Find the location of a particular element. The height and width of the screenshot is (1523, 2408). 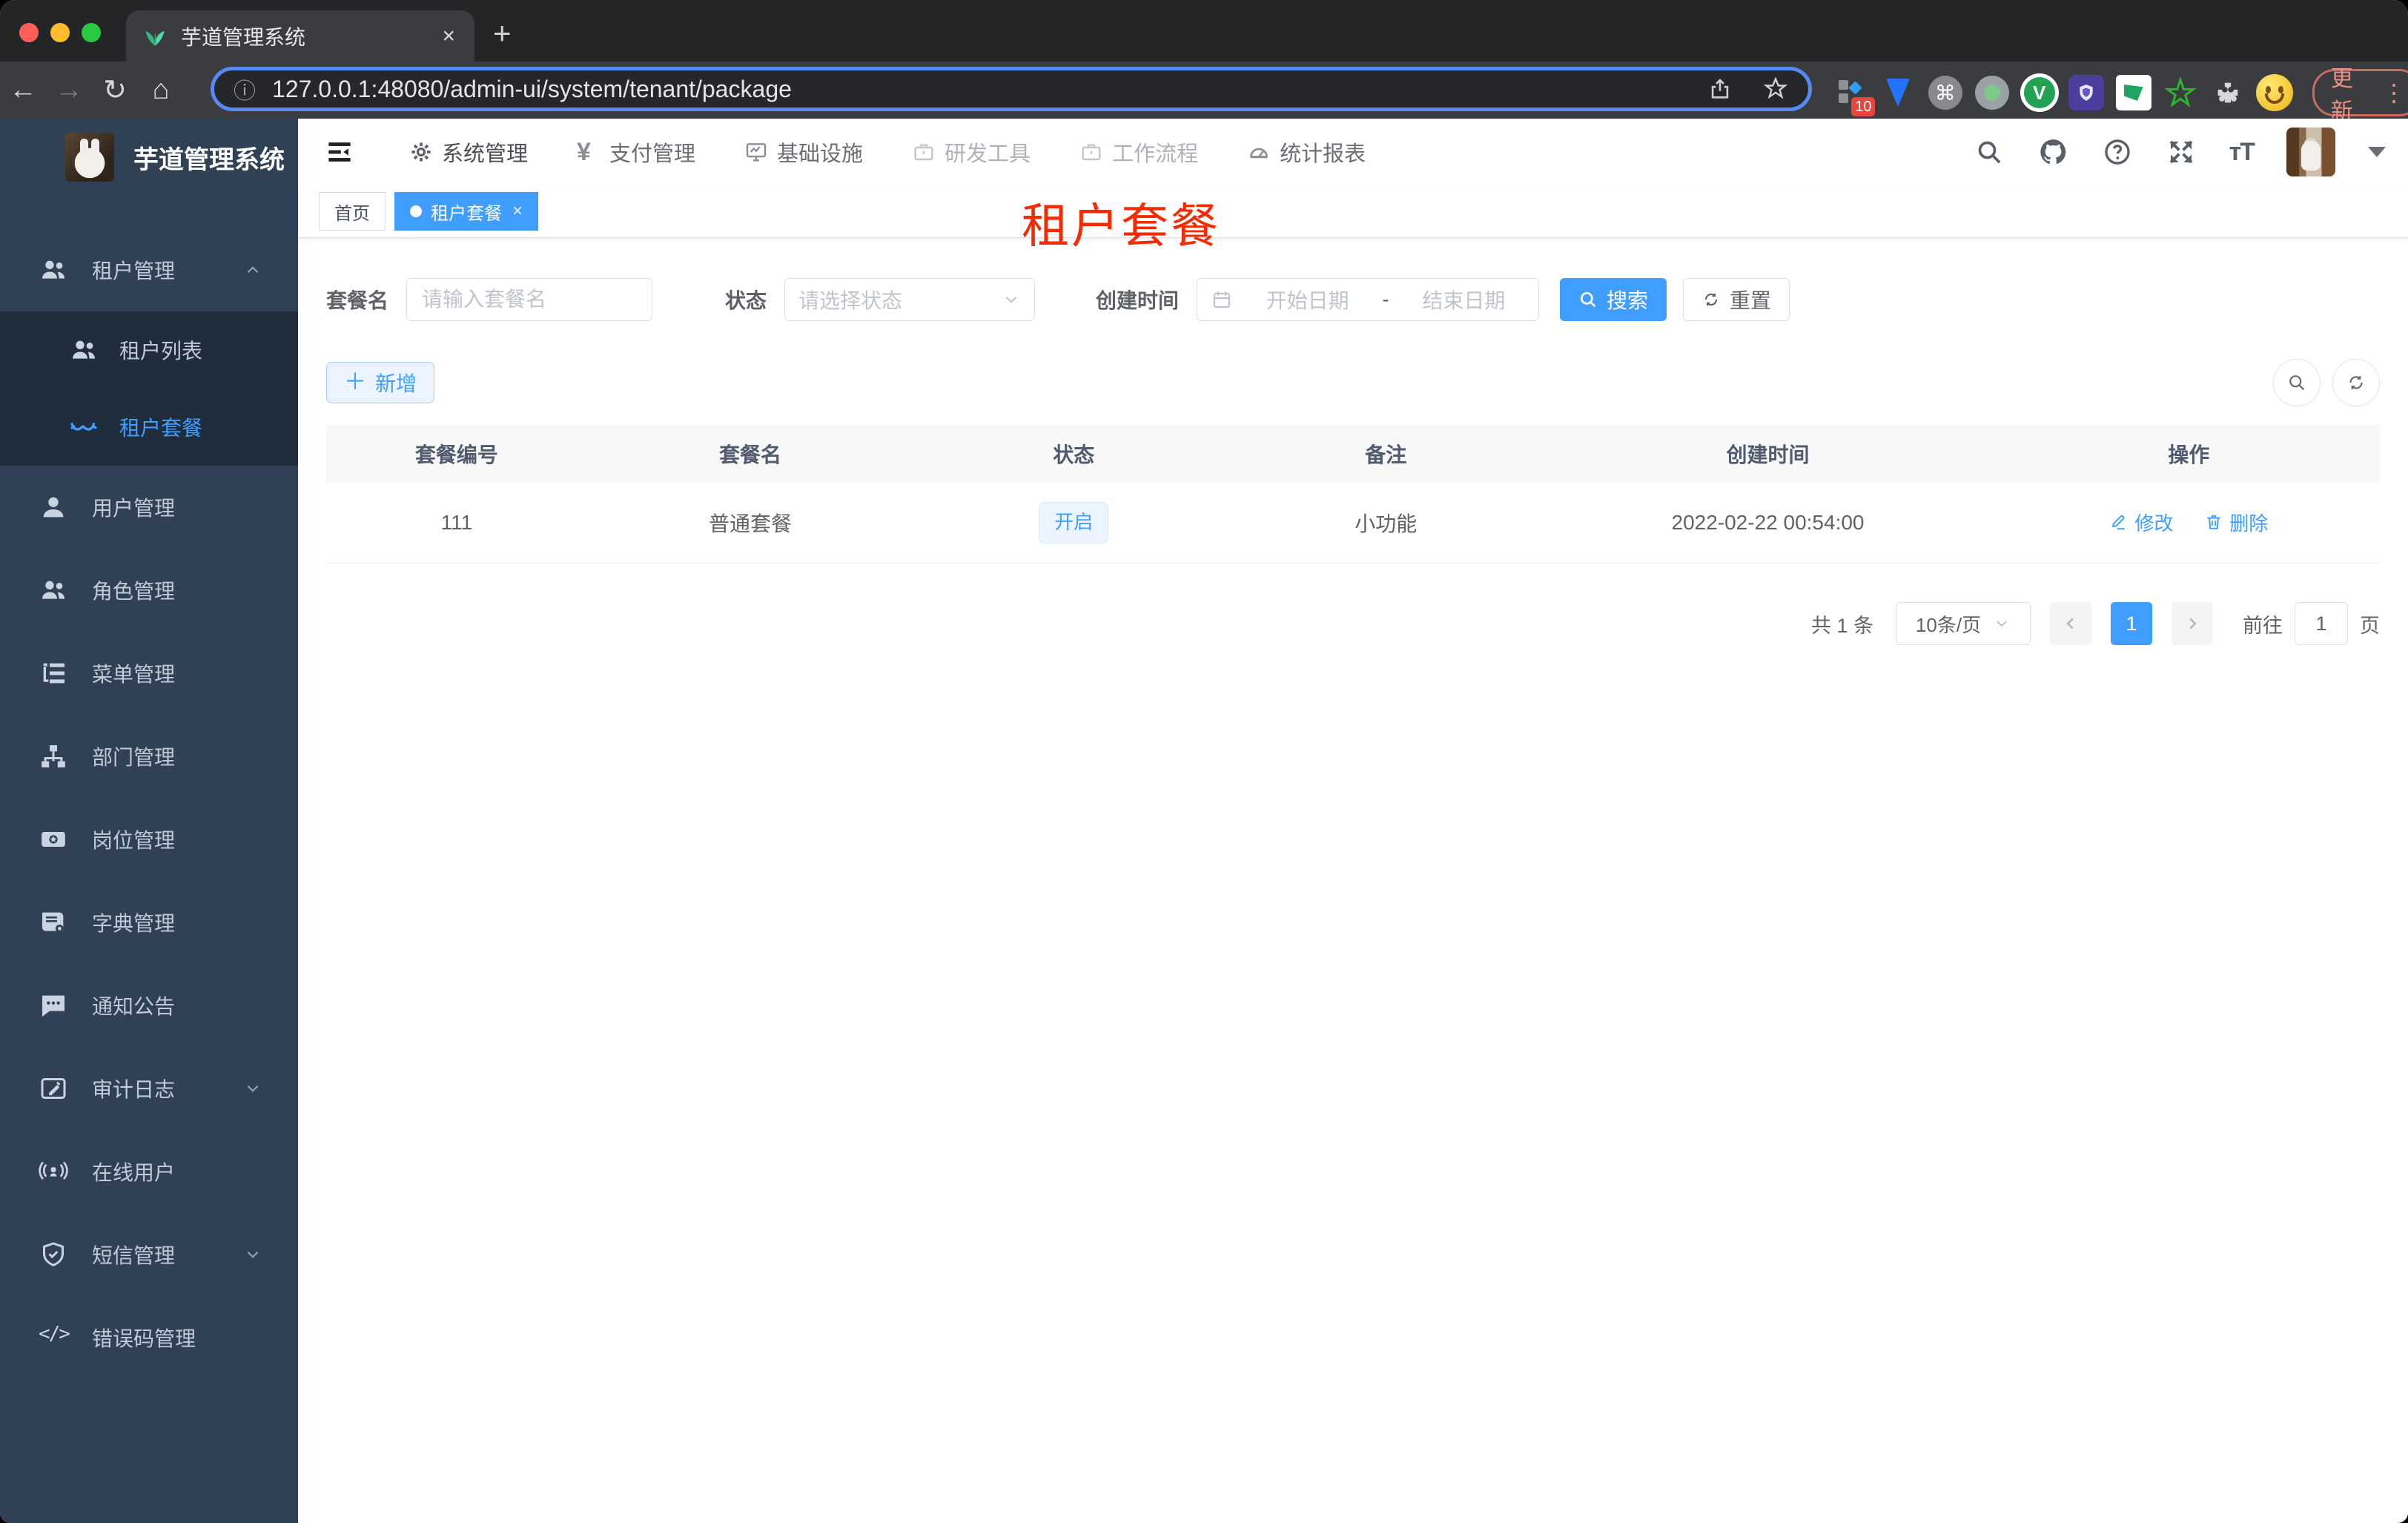

github-icon is located at coordinates (2053, 152).